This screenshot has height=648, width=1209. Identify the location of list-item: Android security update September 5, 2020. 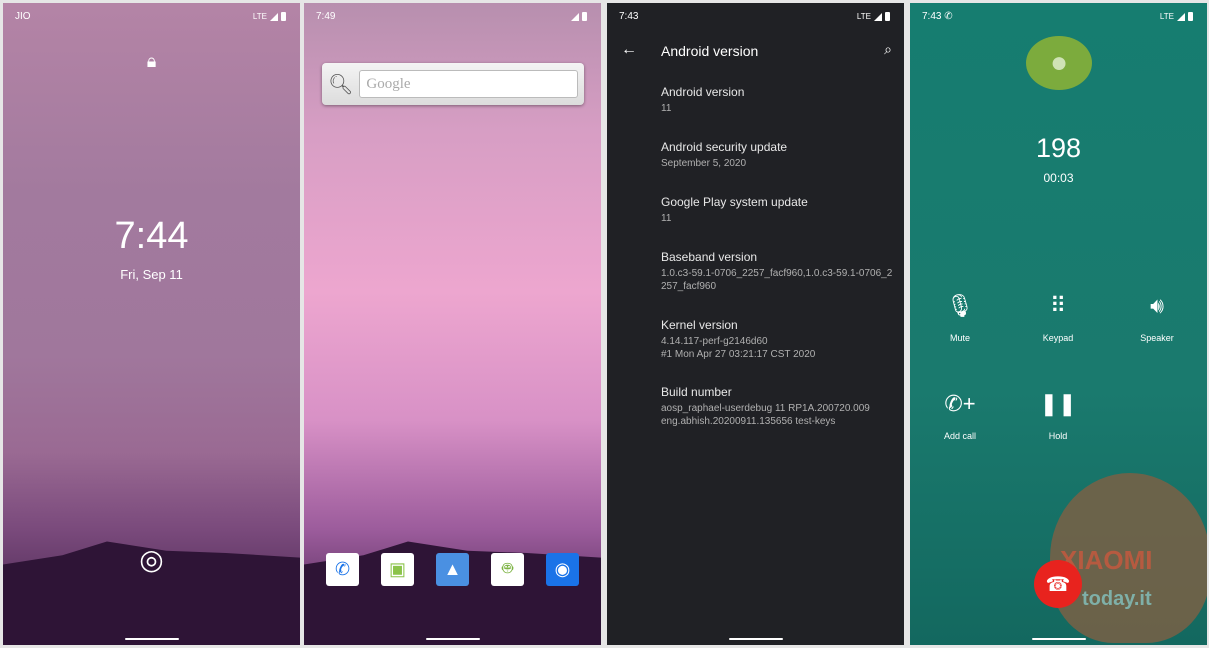
(777, 155).